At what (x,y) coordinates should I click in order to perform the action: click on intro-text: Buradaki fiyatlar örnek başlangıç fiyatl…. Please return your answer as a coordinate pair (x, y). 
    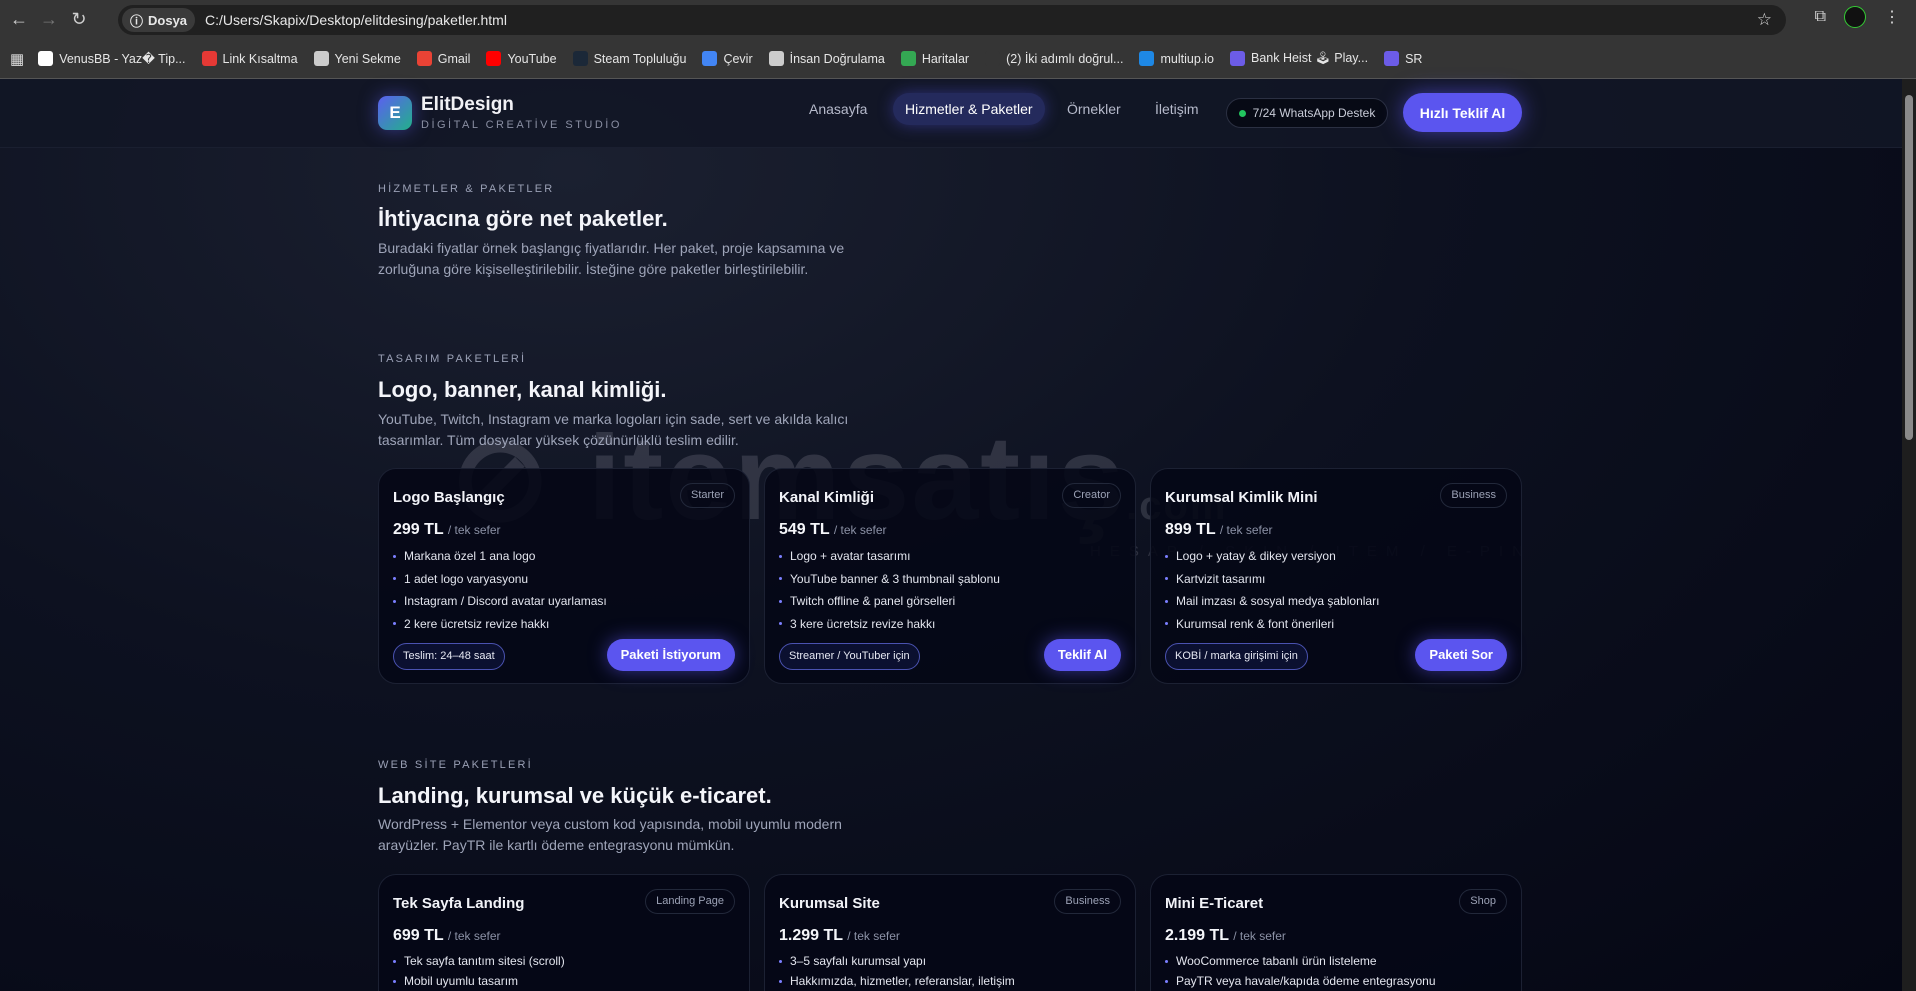
    Looking at the image, I should click on (611, 258).